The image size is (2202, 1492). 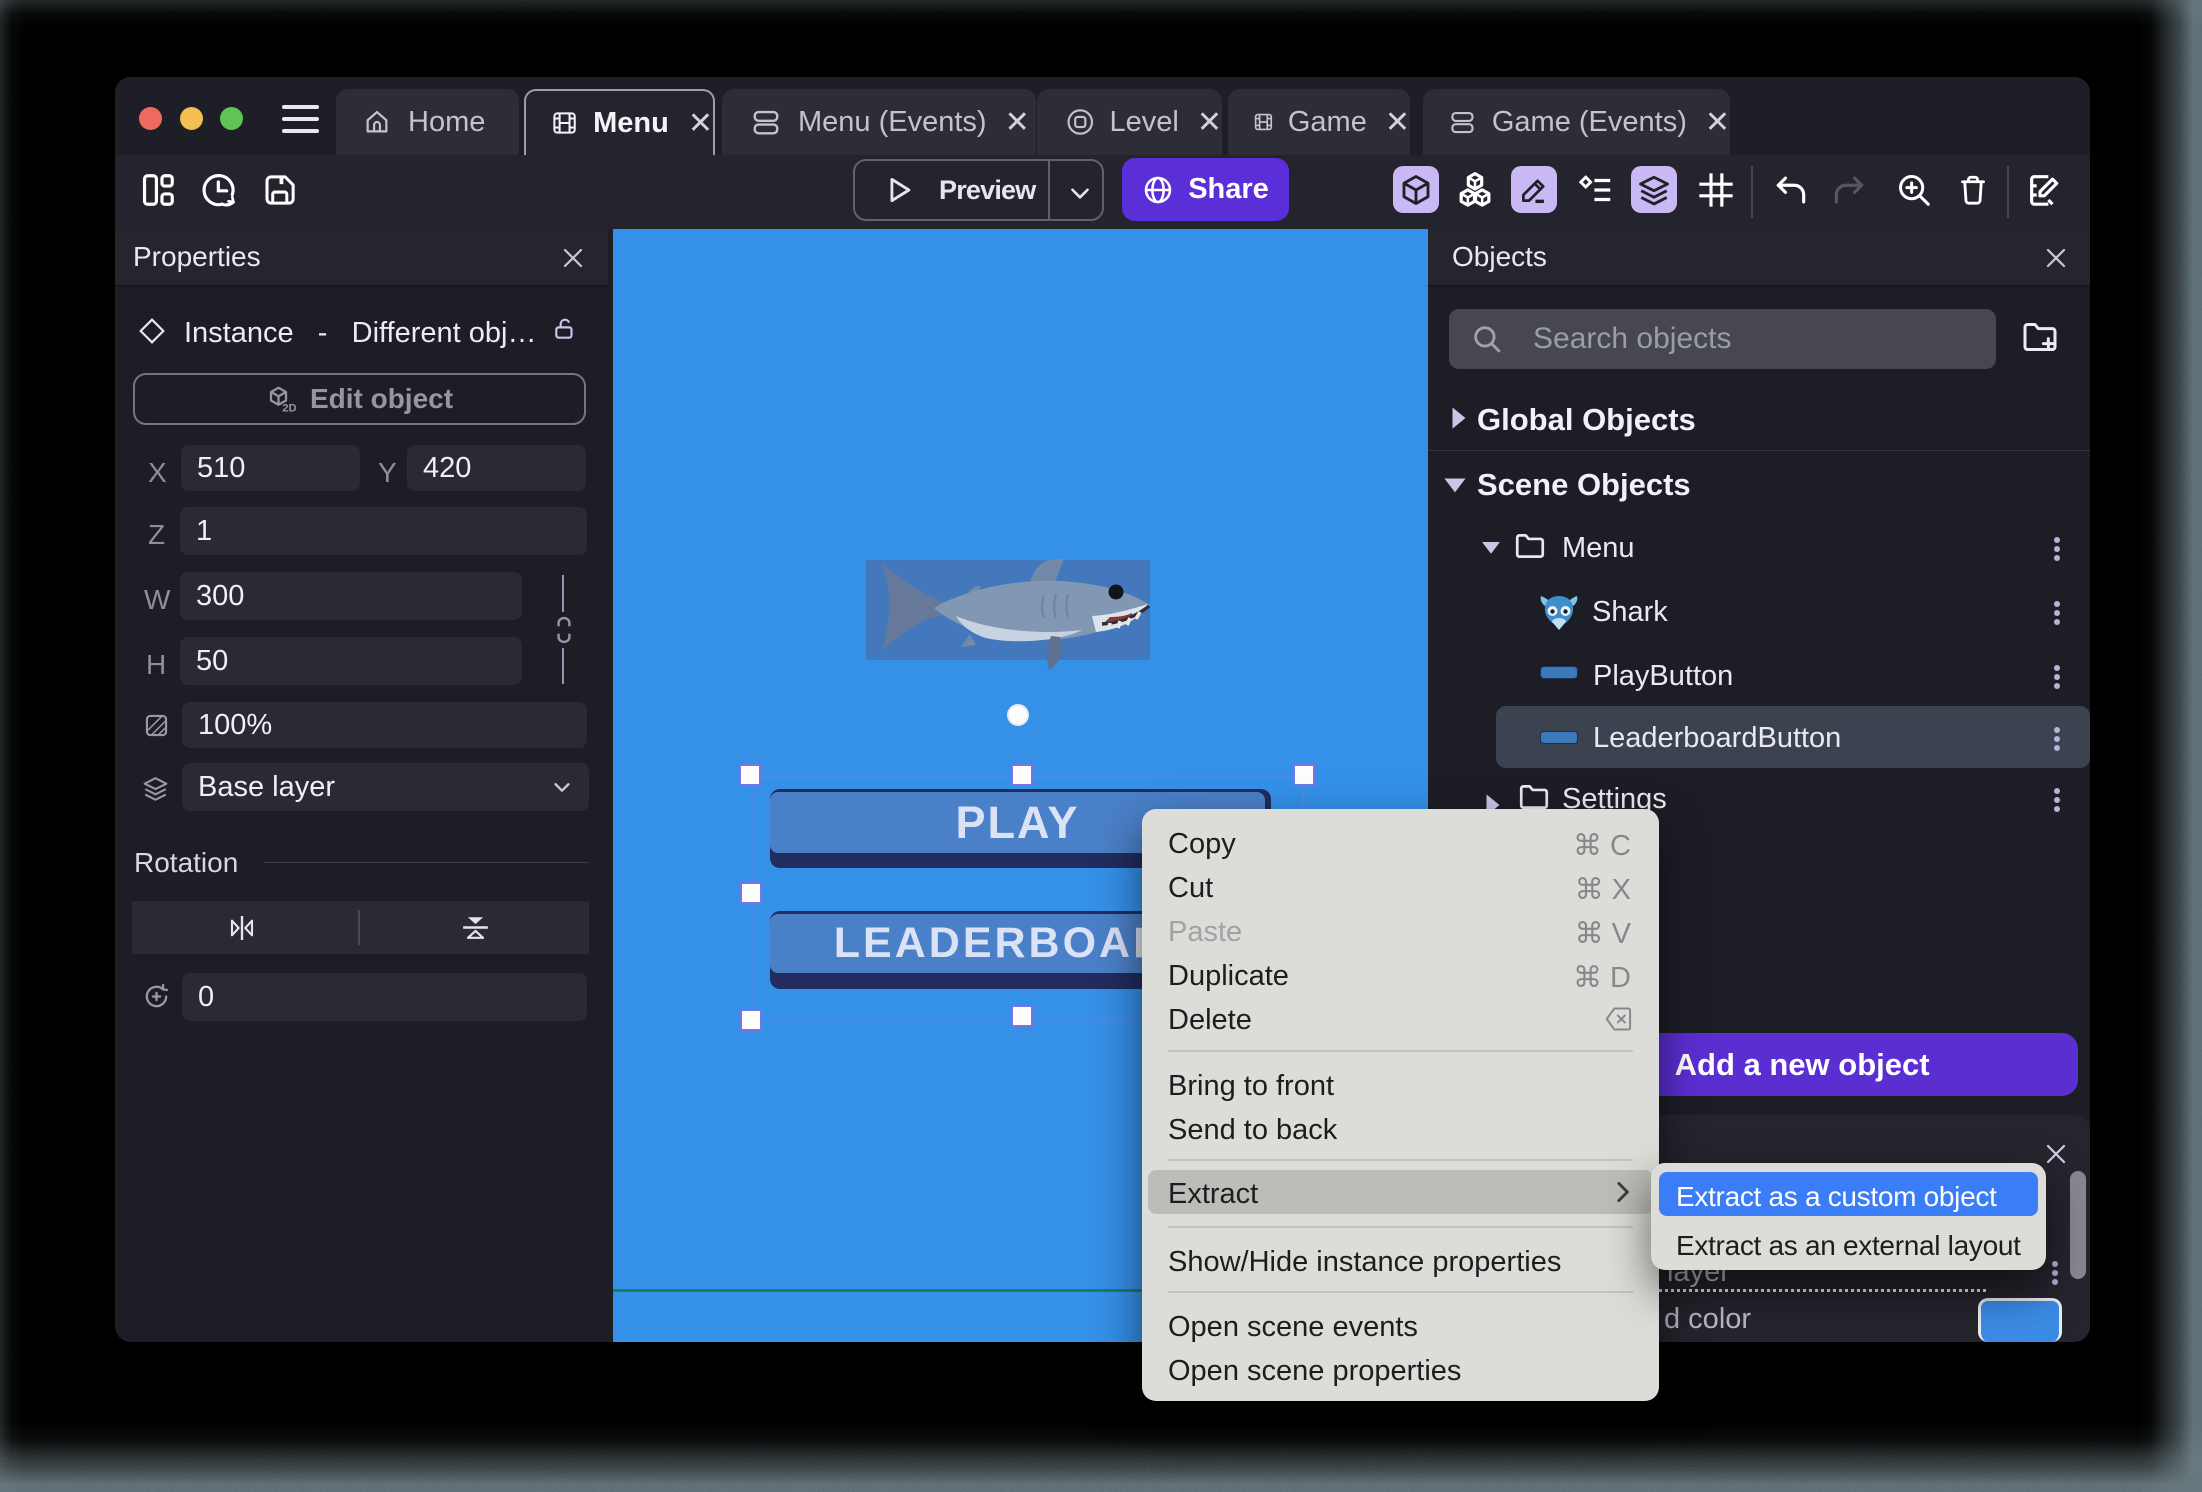 What do you see at coordinates (289, 409) in the screenshot?
I see `svg-text: 2D` at bounding box center [289, 409].